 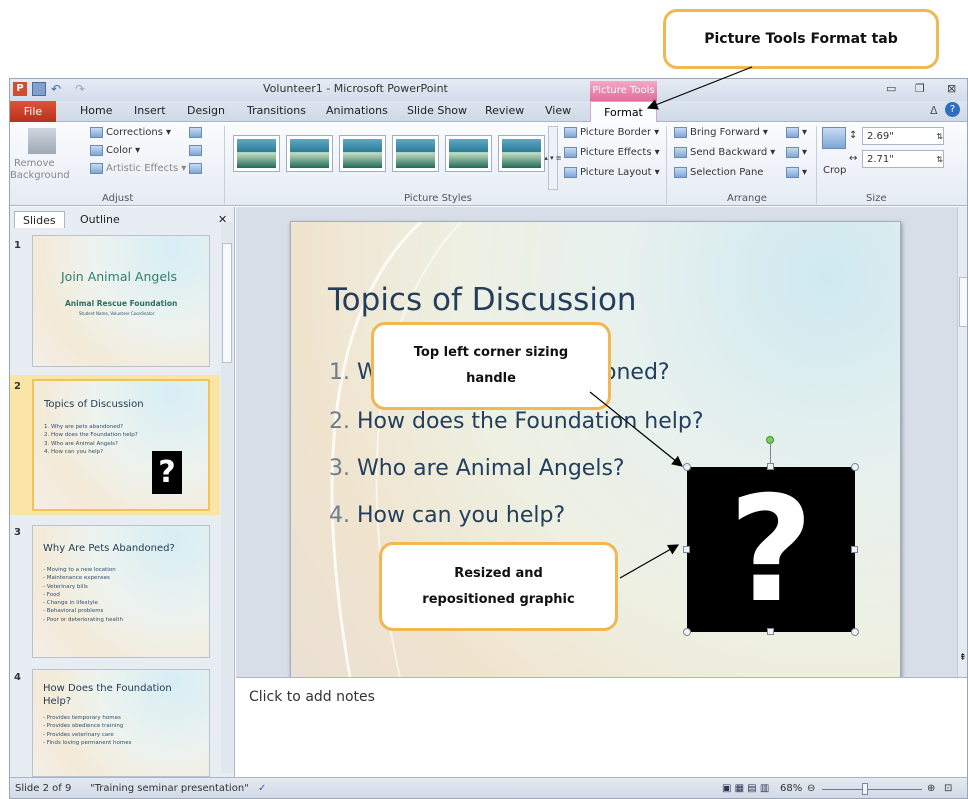 I want to click on notes-placeholder: Click to add notes, so click(x=312, y=697).